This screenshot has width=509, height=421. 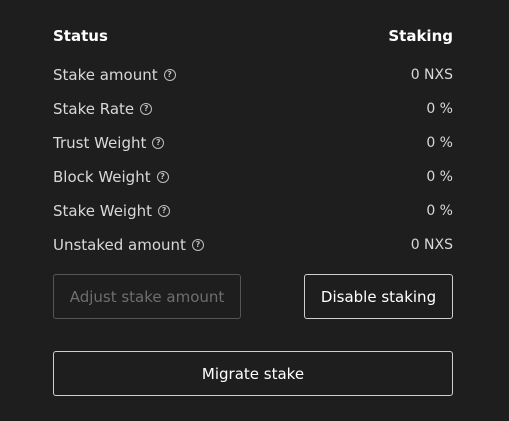 I want to click on migrate-stake-button: Migrate stake, so click(x=253, y=373).